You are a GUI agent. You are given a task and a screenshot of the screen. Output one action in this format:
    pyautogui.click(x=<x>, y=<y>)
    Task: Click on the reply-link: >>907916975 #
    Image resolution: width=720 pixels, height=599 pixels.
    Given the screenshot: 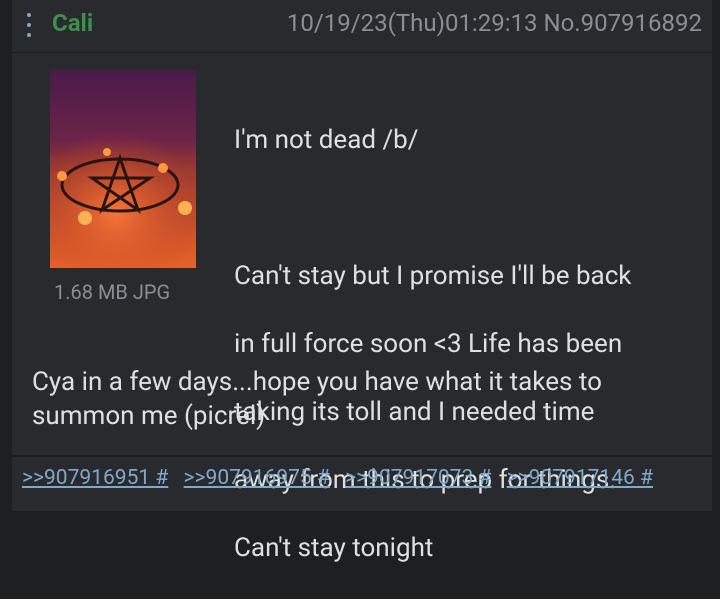 What is the action you would take?
    pyautogui.click(x=257, y=478)
    